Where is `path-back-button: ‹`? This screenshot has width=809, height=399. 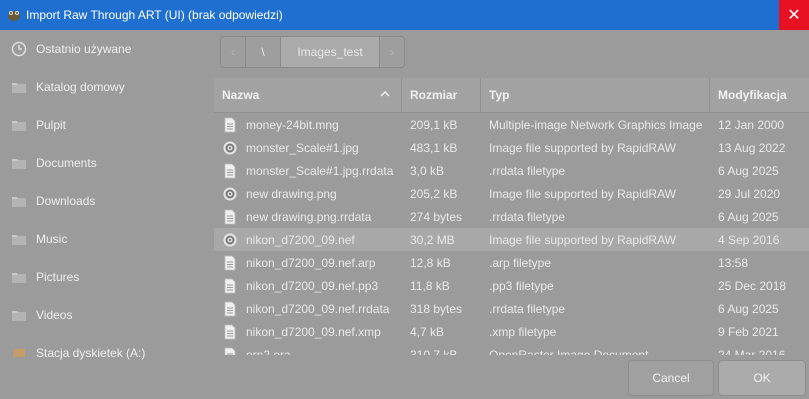 path-back-button: ‹ is located at coordinates (233, 52).